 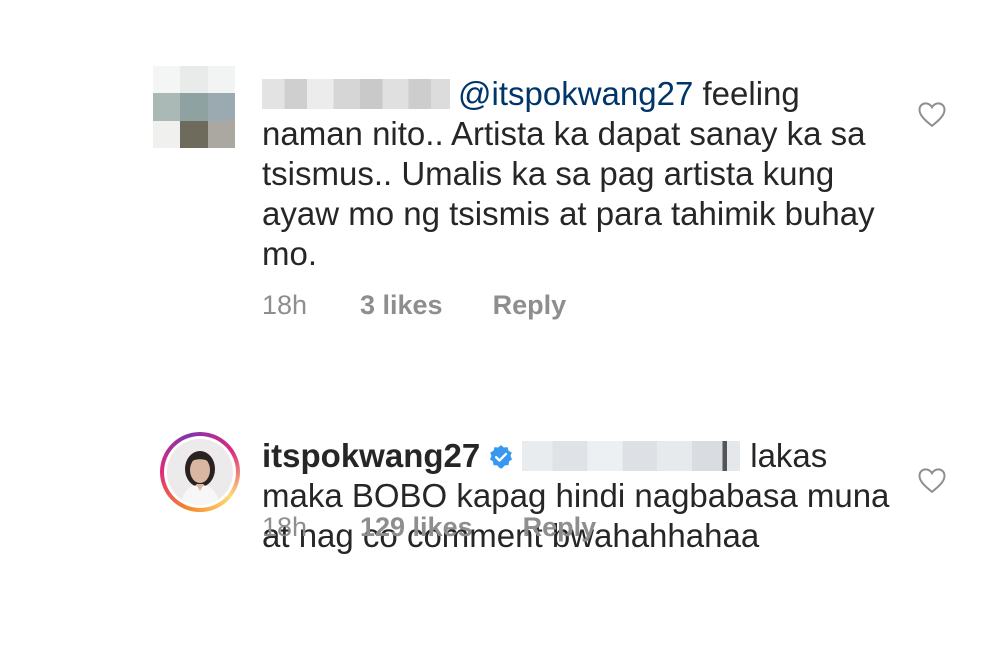 I want to click on redacted-username, so click(x=356, y=94).